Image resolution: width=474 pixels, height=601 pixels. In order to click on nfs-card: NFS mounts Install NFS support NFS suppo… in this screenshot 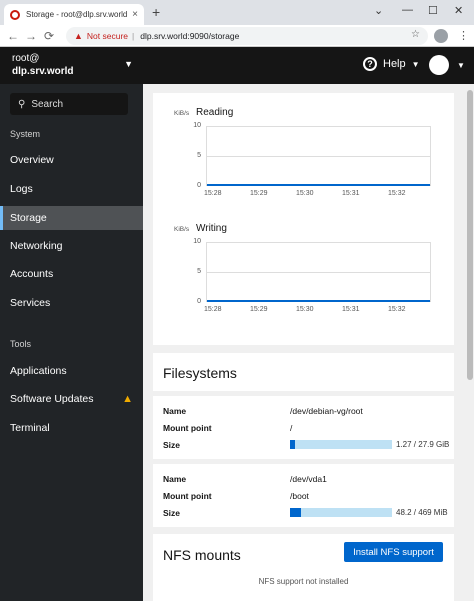, I will do `click(303, 567)`.